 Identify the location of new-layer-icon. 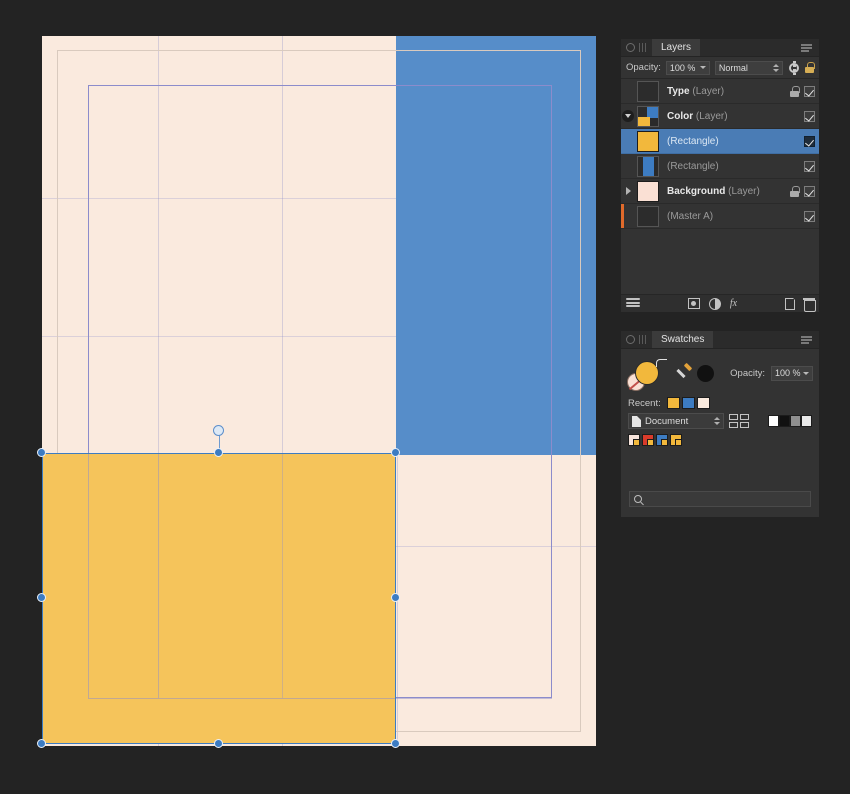
(790, 303).